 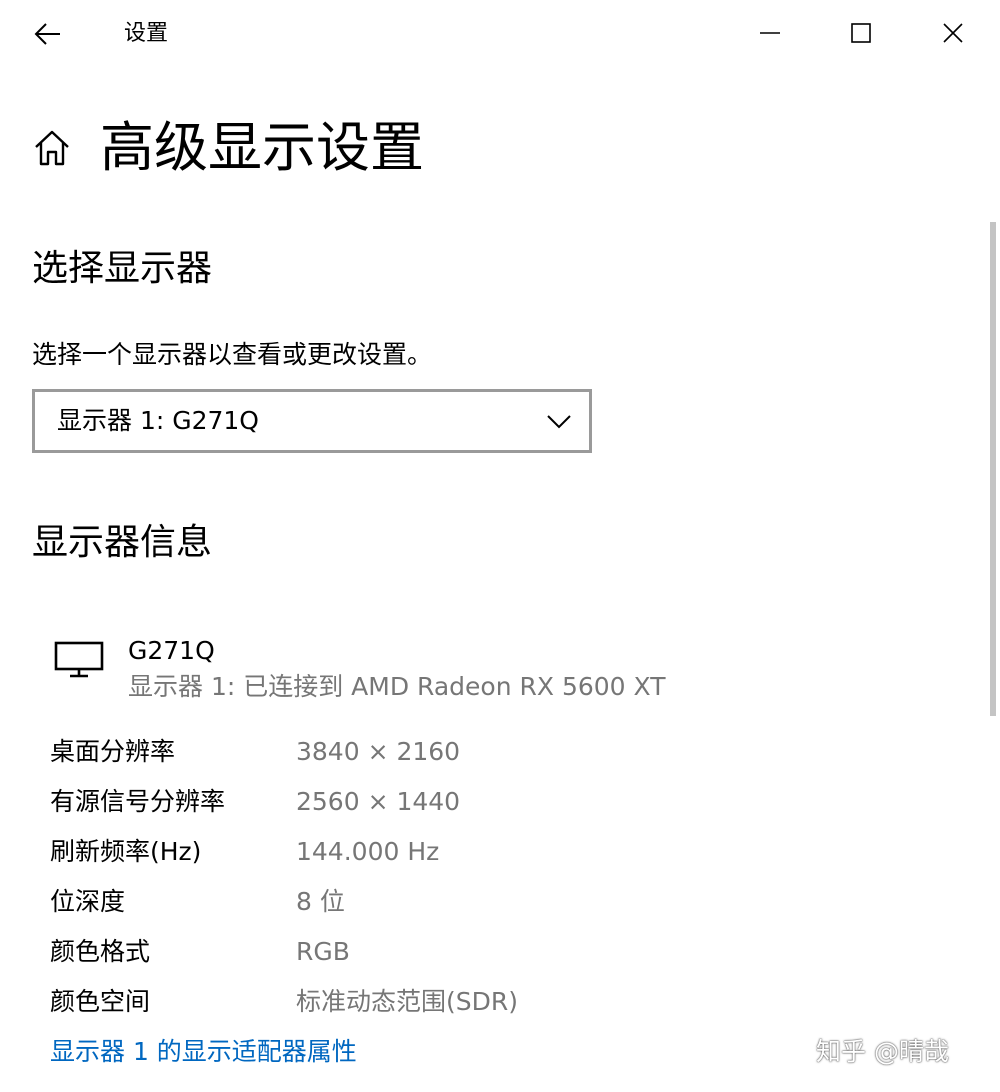 I want to click on info-row-desktop-resolution: 桌面分辨率 3840 × 2160, so click(x=330, y=759).